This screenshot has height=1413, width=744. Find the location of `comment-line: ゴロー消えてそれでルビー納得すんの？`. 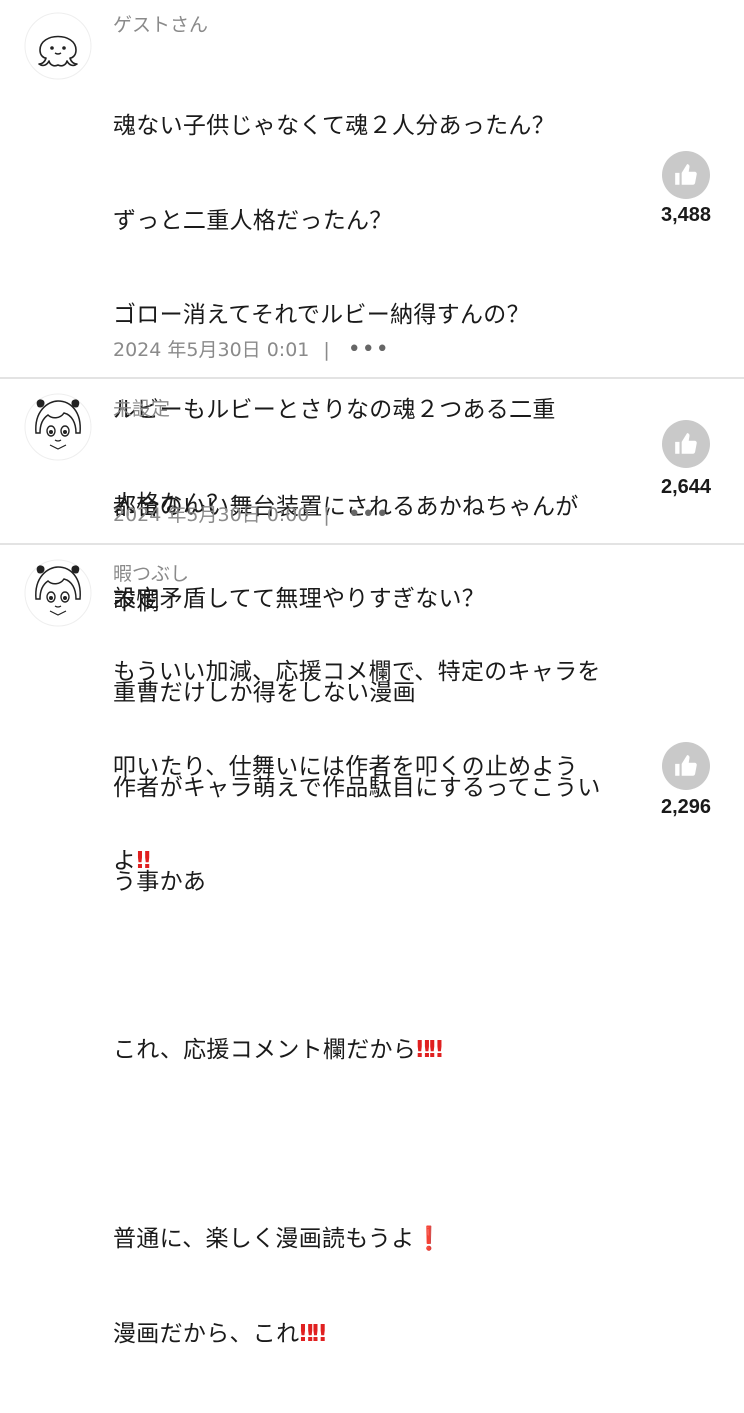

comment-line: ゴロー消えてそれでルビー納得すんの？ is located at coordinates (321, 315).